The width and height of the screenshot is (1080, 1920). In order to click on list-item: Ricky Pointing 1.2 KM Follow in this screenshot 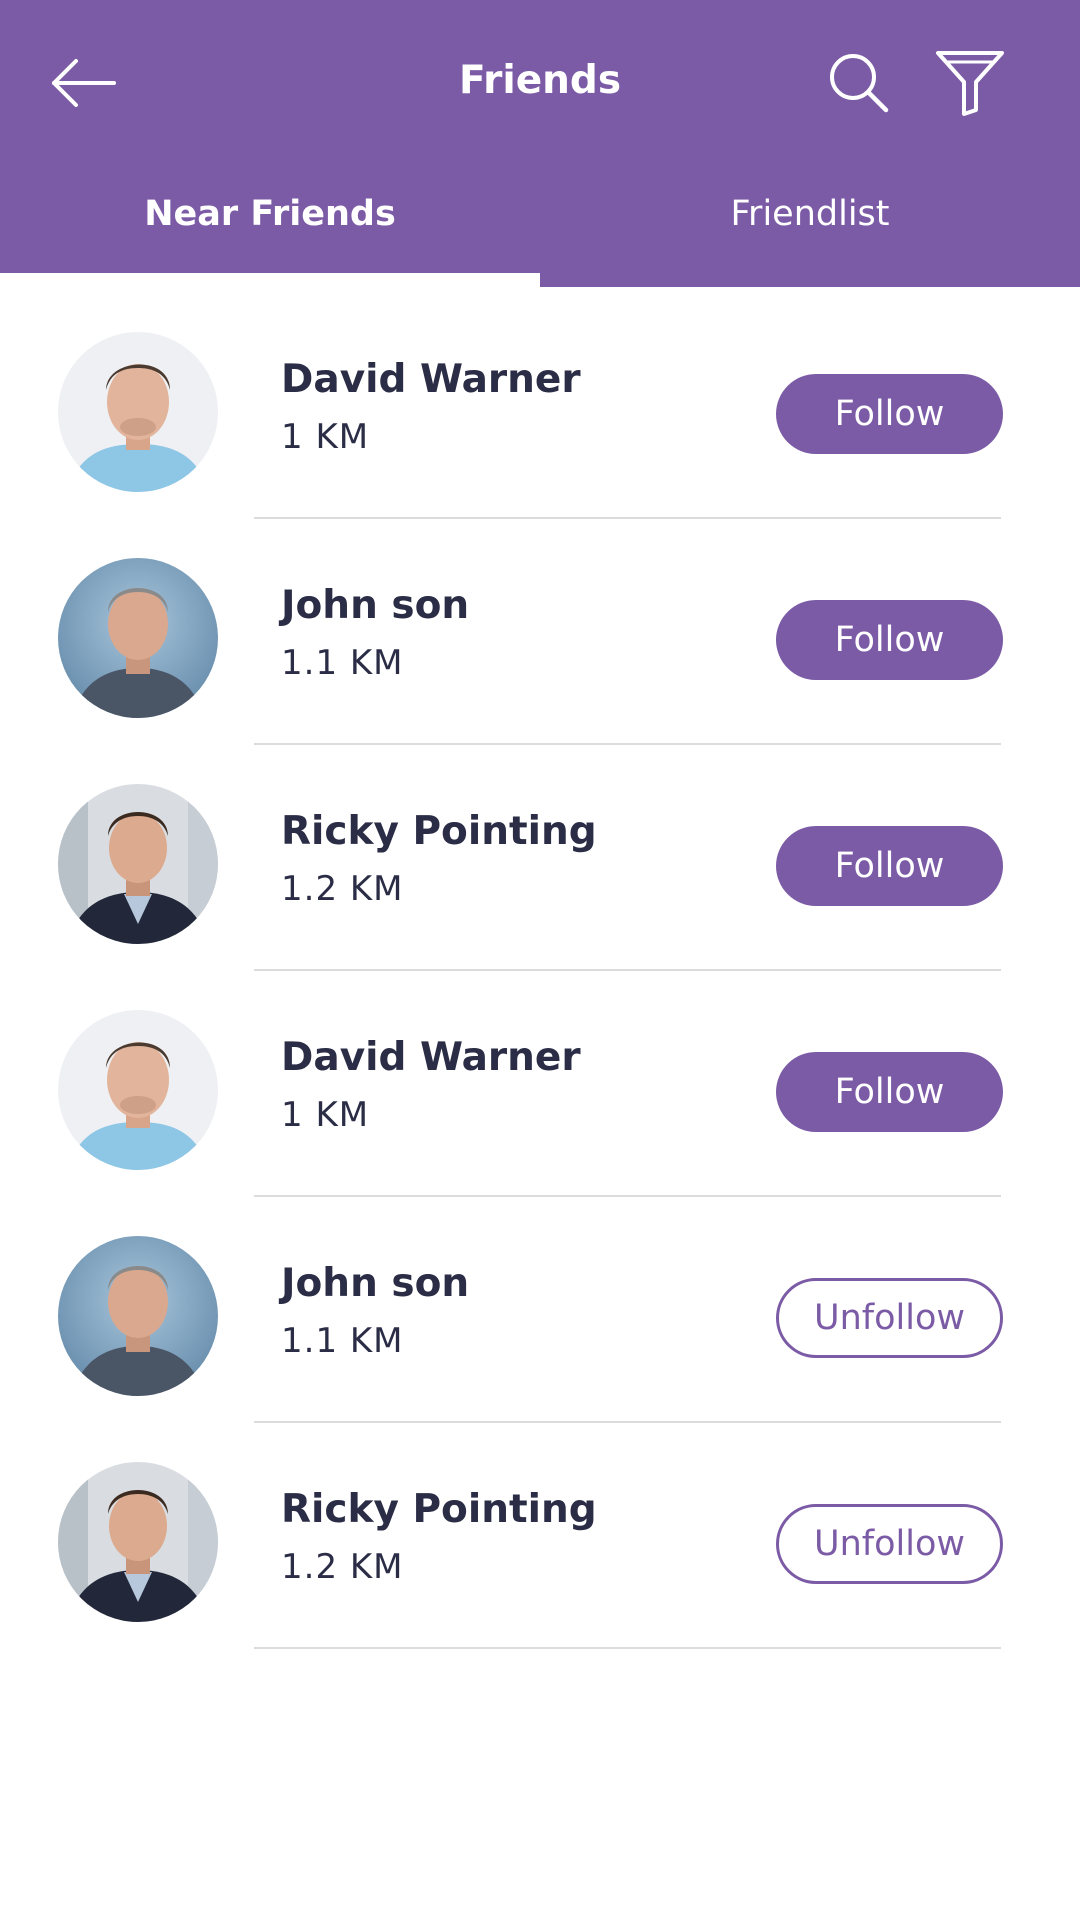, I will do `click(540, 855)`.